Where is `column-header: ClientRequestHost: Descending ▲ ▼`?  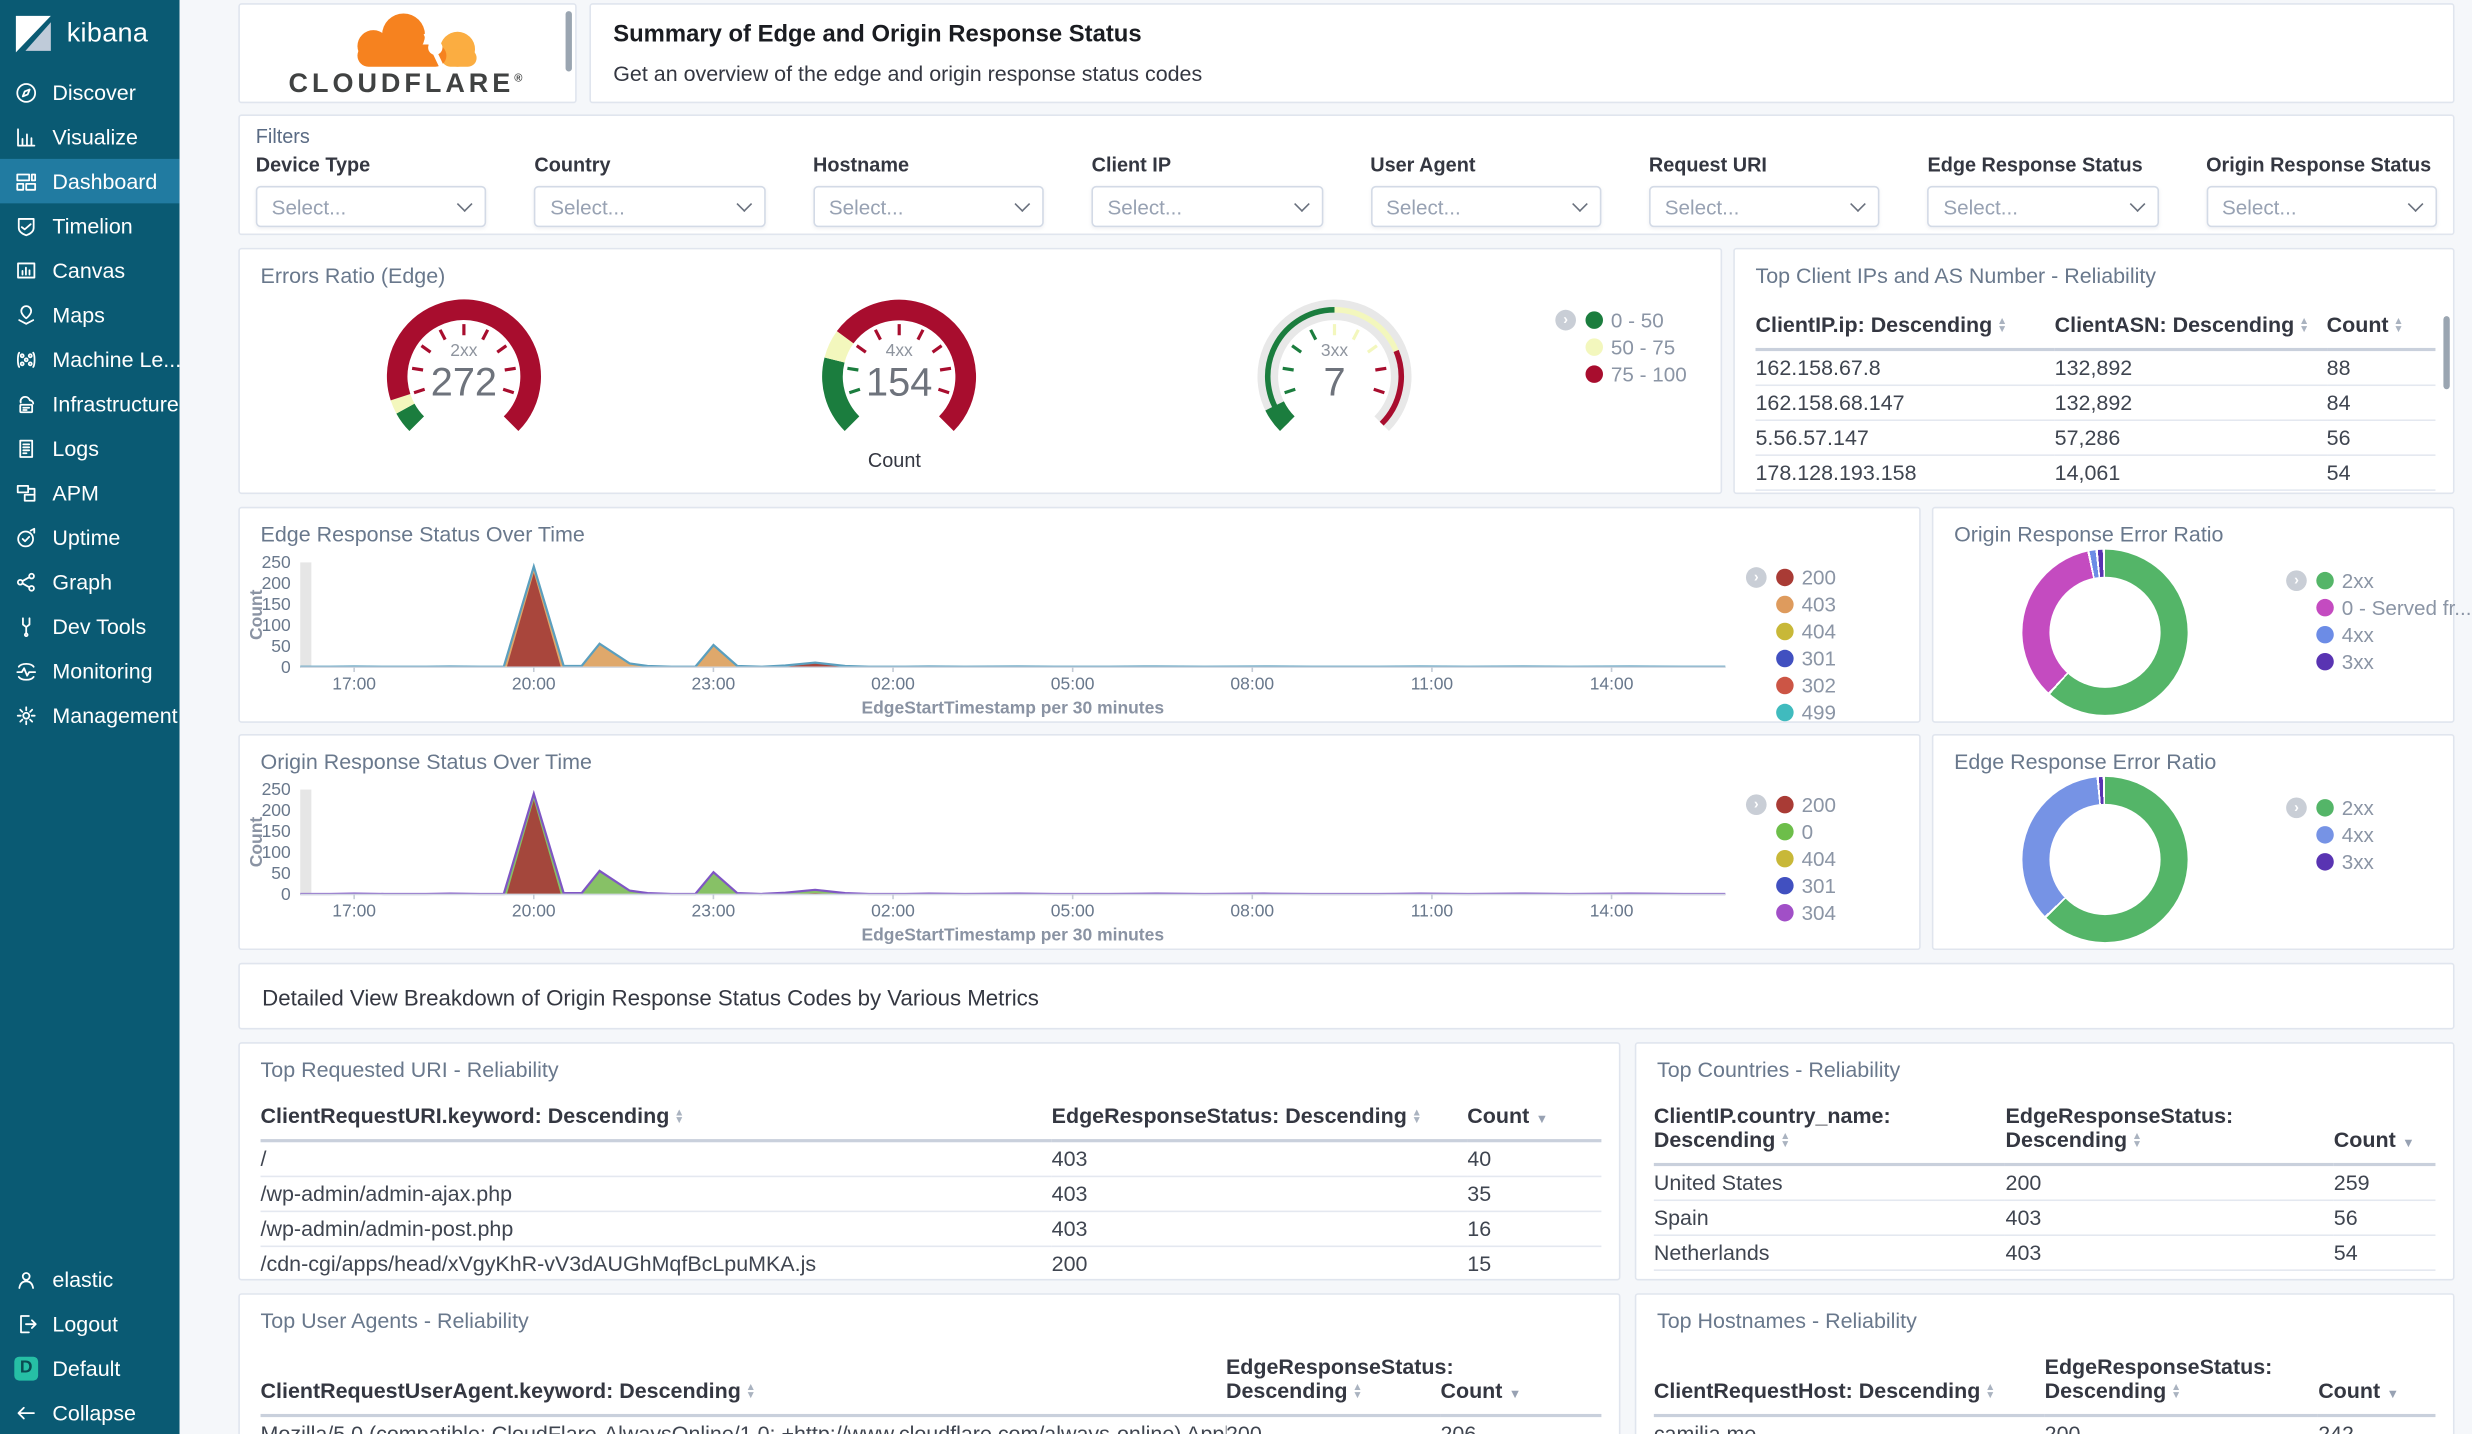 column-header: ClientRequestHost: Descending ▲ ▼ is located at coordinates (1849, 1383).